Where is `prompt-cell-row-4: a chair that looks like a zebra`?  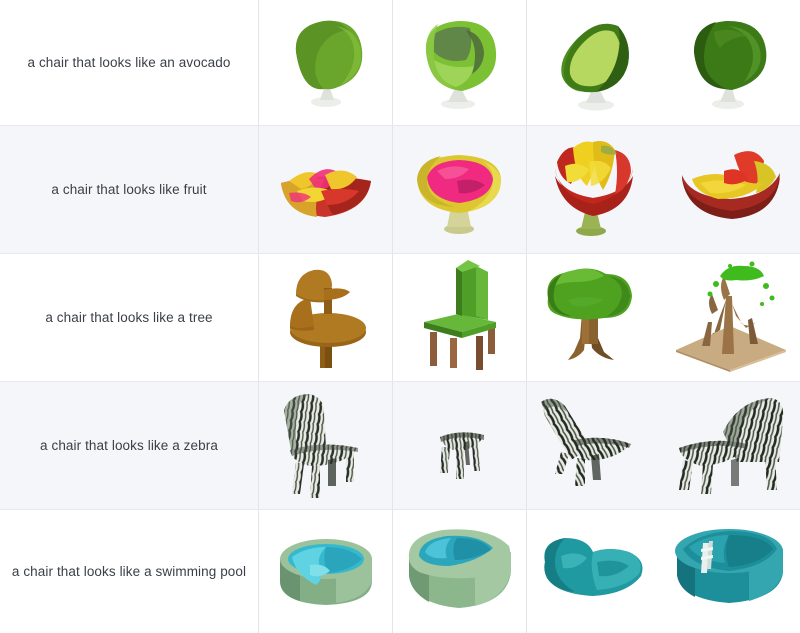
prompt-cell-row-4: a chair that looks like a zebra is located at coordinates (129, 446).